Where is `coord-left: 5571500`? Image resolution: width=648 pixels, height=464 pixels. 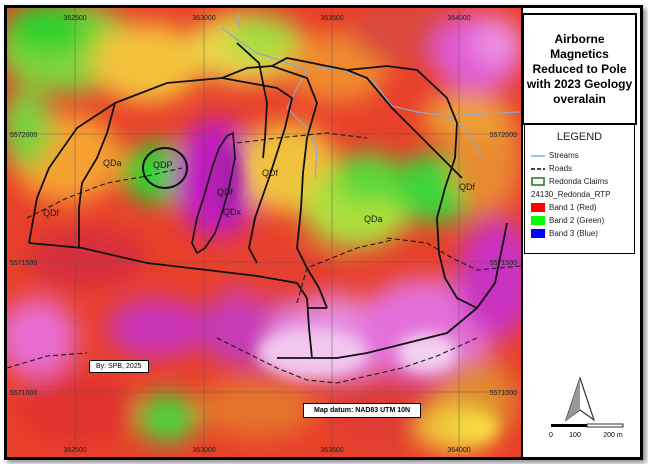
coord-left: 5571500 is located at coordinates (23, 263).